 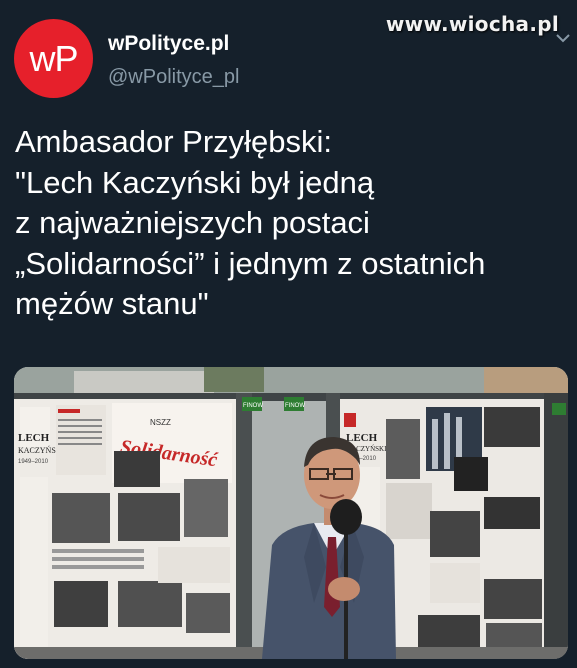 I want to click on tweet-text-line: Ambasador Przyłębski:, so click(x=174, y=141).